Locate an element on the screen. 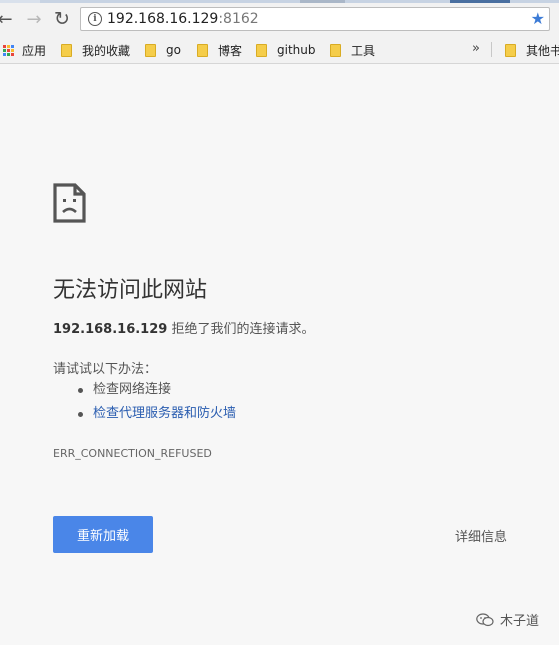 The image size is (559, 645). back-arrow-icon: ← is located at coordinates (8, 19).